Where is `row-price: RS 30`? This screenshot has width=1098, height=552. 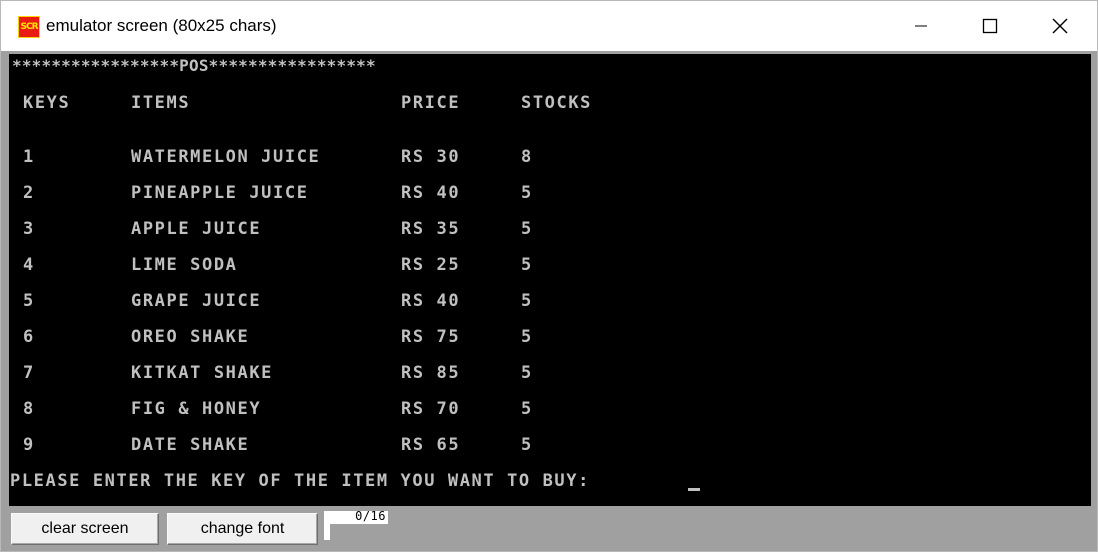 row-price: RS 30 is located at coordinates (431, 157).